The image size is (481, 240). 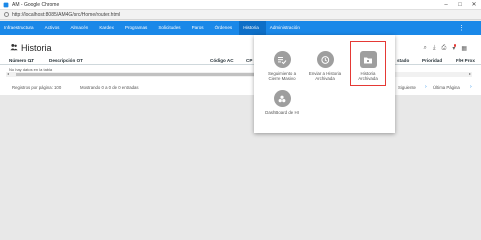 I want to click on menu-tile-enviar-historia-archivada: Enviar a Historia Archivada, so click(x=325, y=66).